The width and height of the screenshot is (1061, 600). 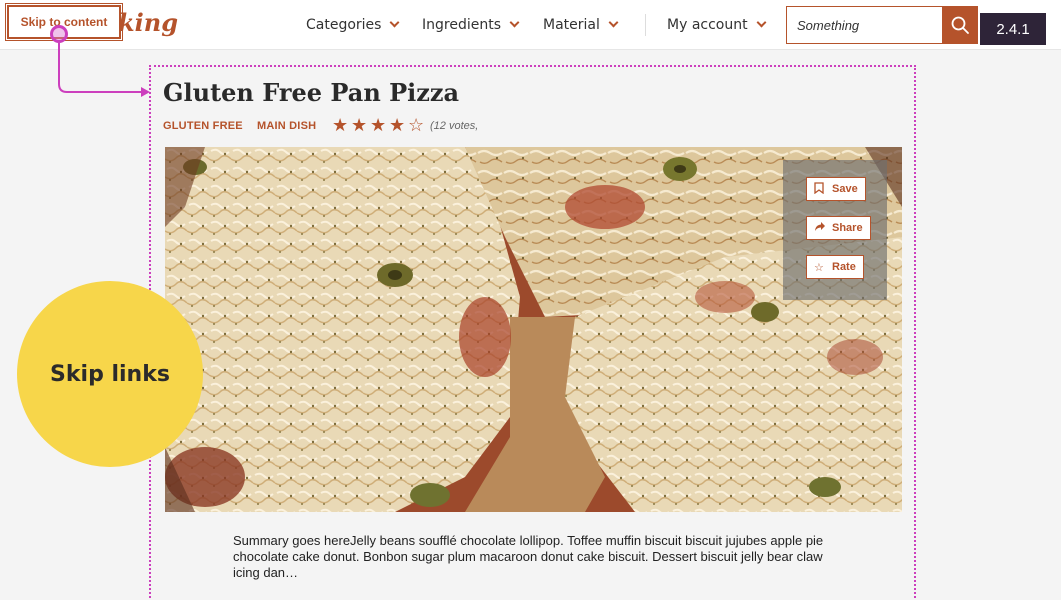 I want to click on nav-my-account: My account, so click(x=717, y=25).